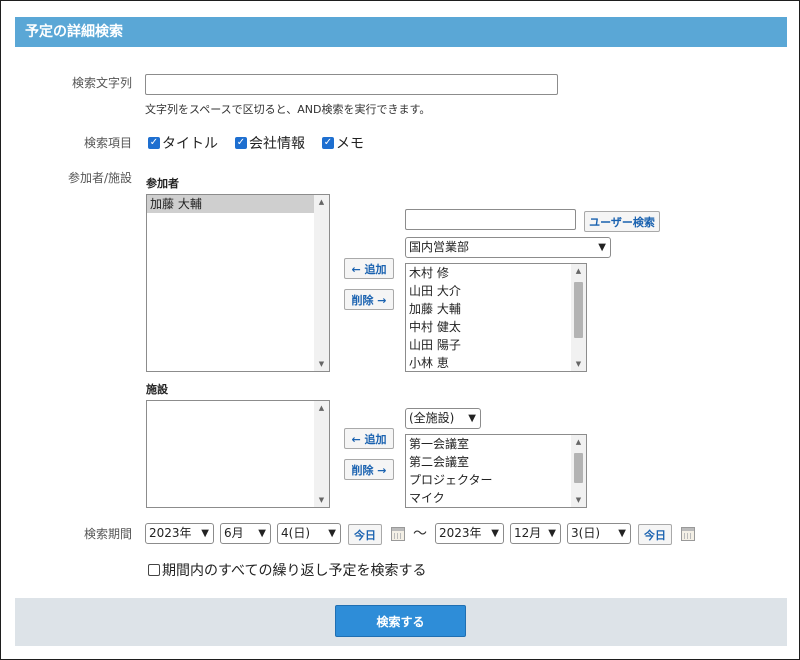  I want to click on checkbox-company-info-label: 会社情報, so click(277, 144).